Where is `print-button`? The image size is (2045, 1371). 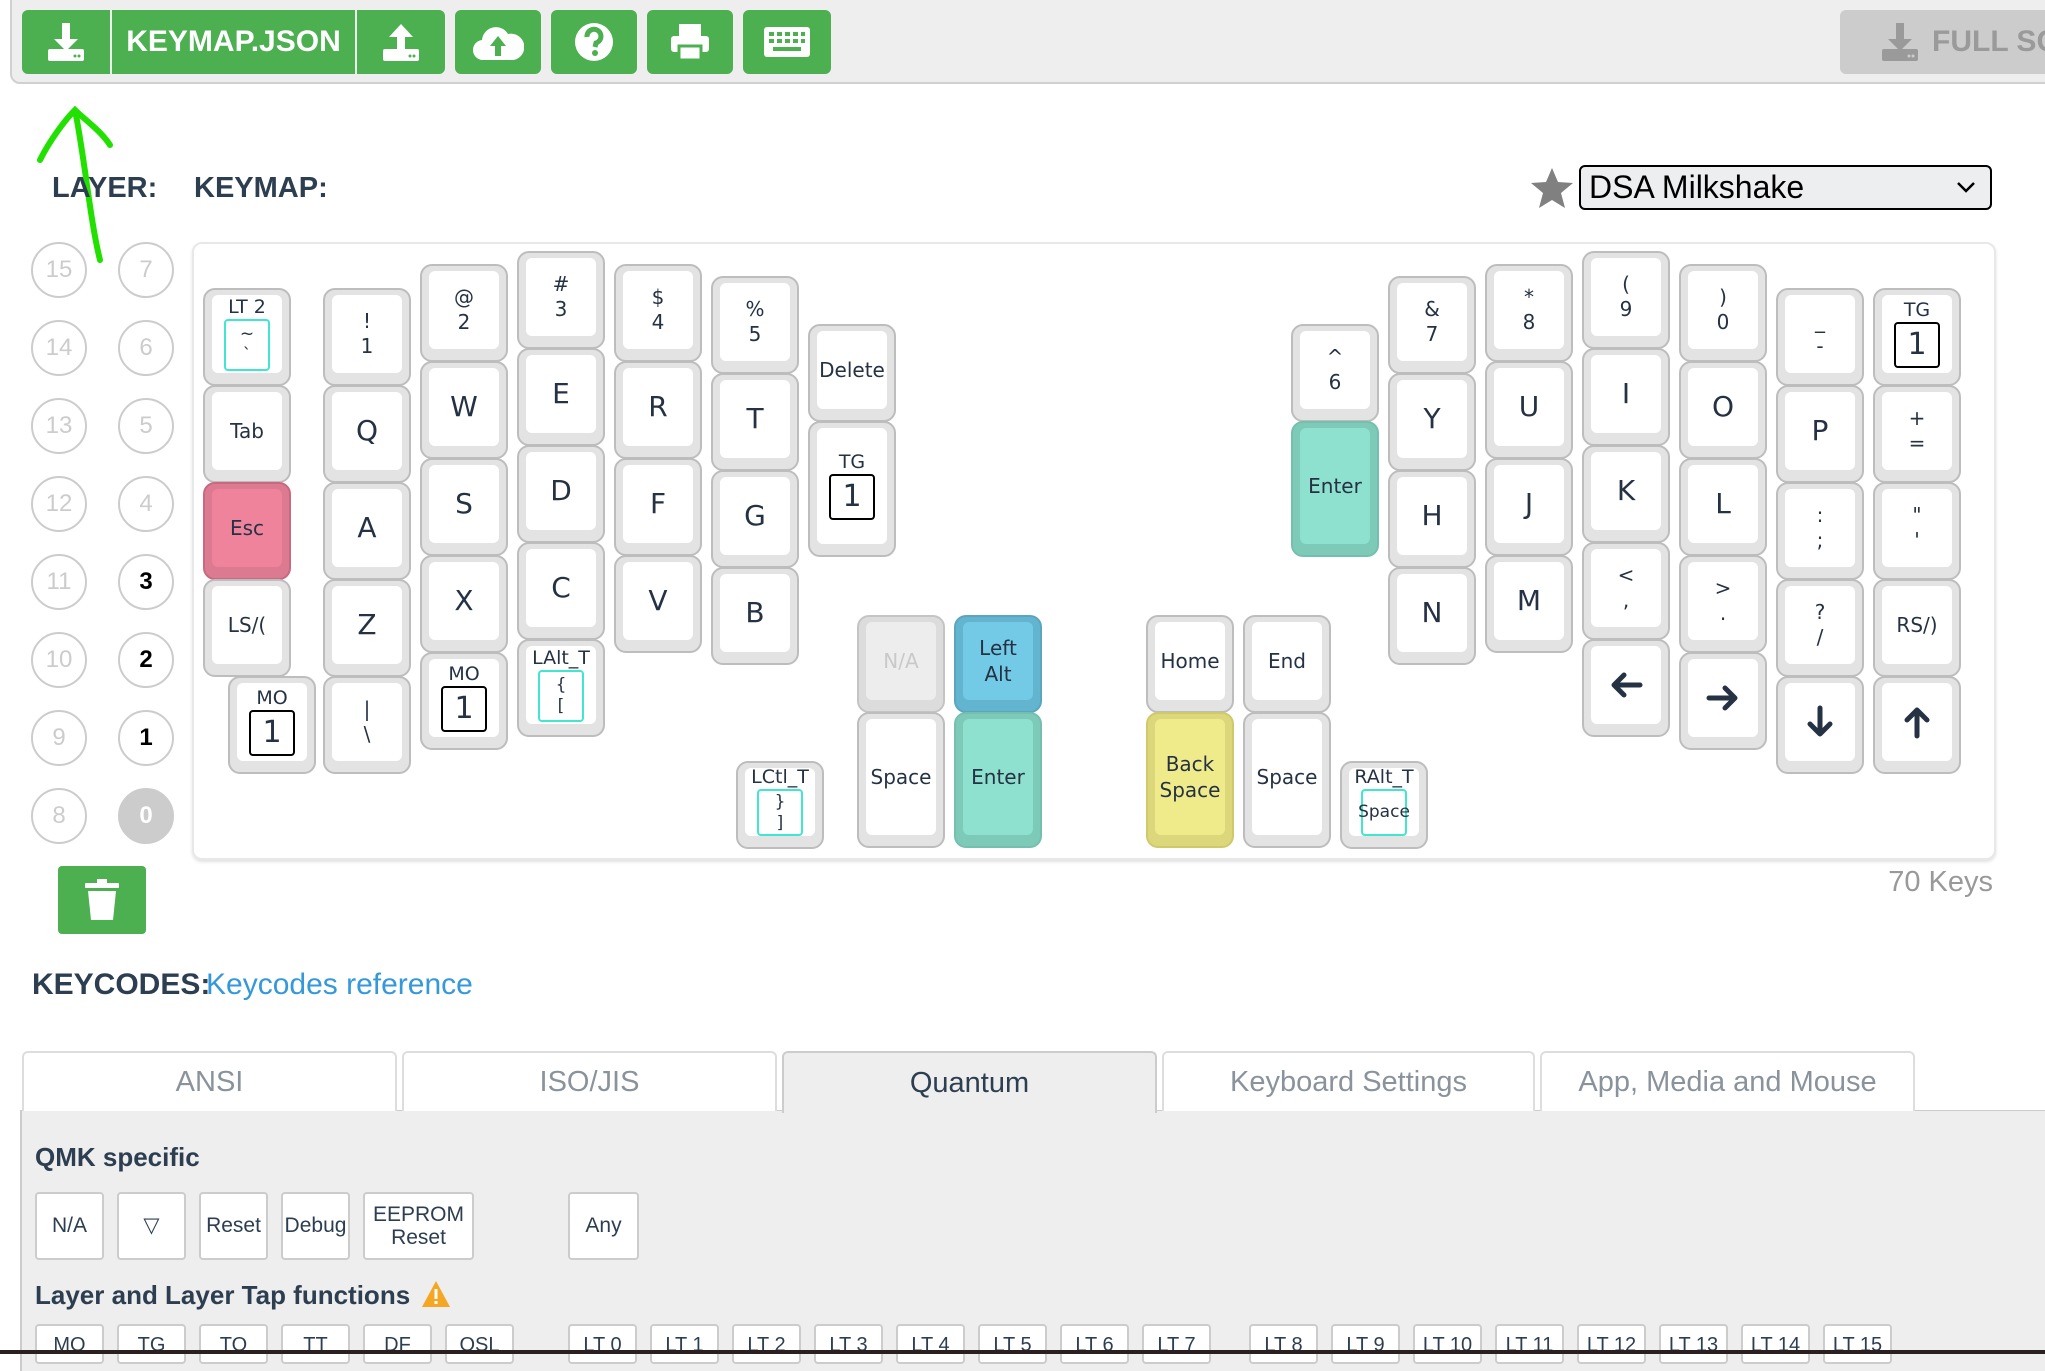
print-button is located at coordinates (690, 42).